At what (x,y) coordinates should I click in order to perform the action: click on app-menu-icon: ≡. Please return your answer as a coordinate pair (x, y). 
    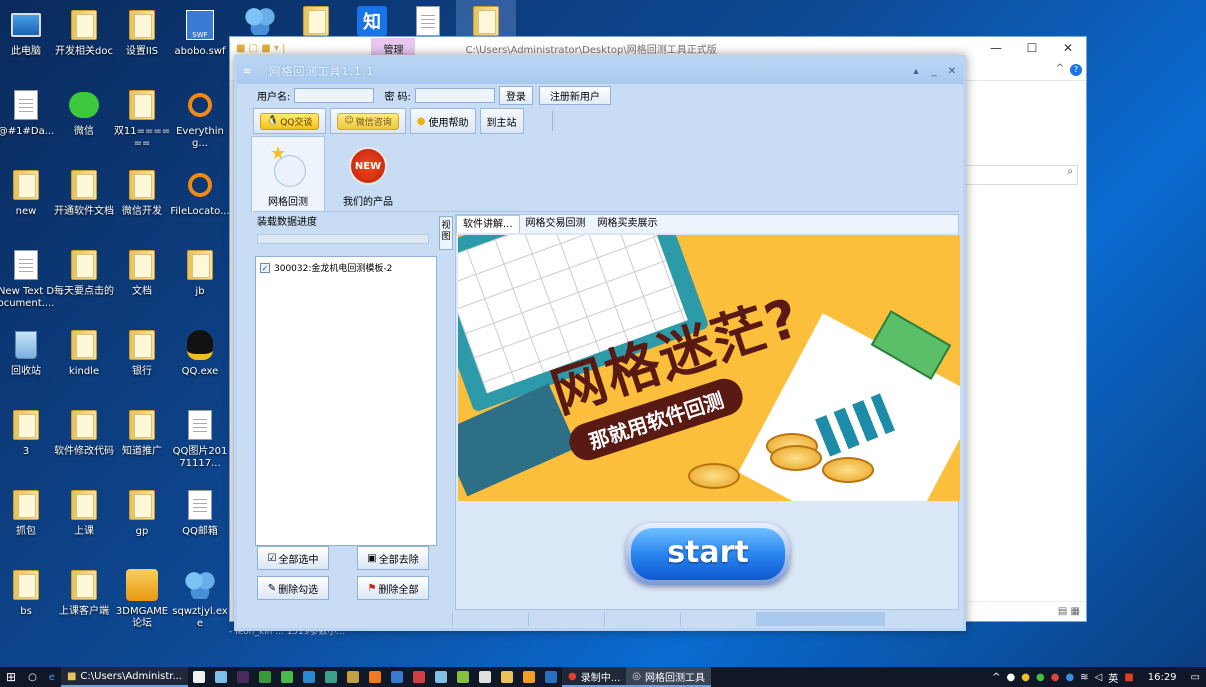
    Looking at the image, I should click on (247, 71).